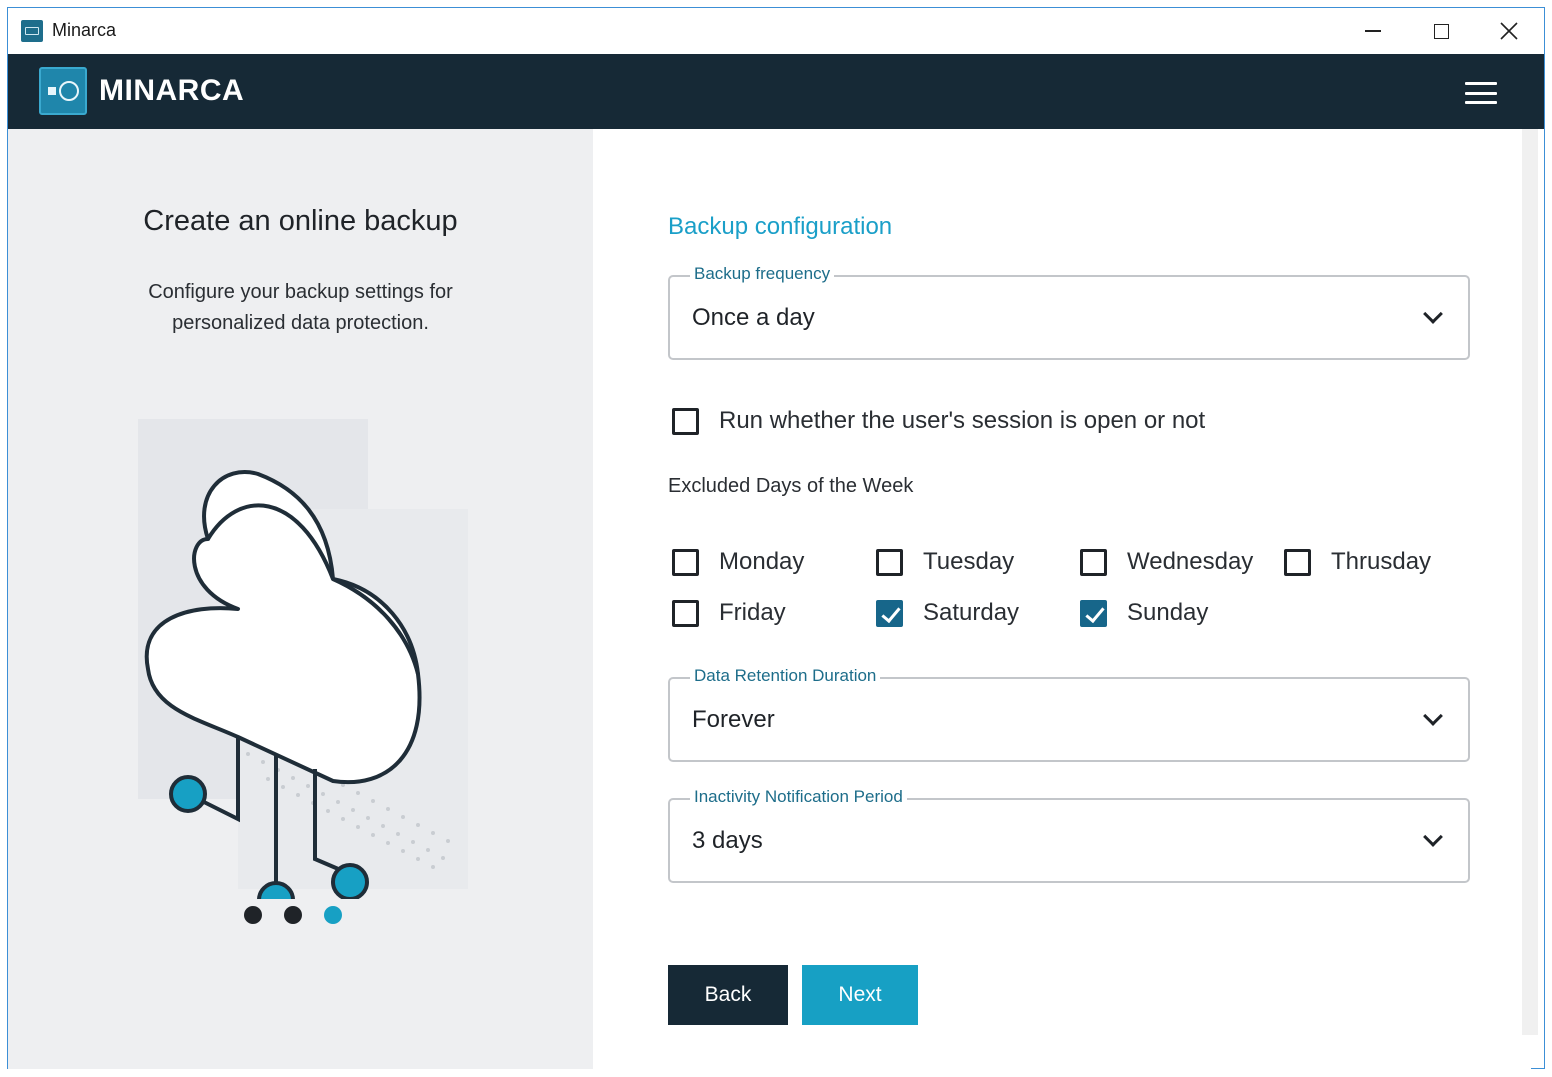 This screenshot has height=1077, width=1552. What do you see at coordinates (1069, 835) in the screenshot?
I see `inactivity-period-select: Inactivity Notification Period 3 days` at bounding box center [1069, 835].